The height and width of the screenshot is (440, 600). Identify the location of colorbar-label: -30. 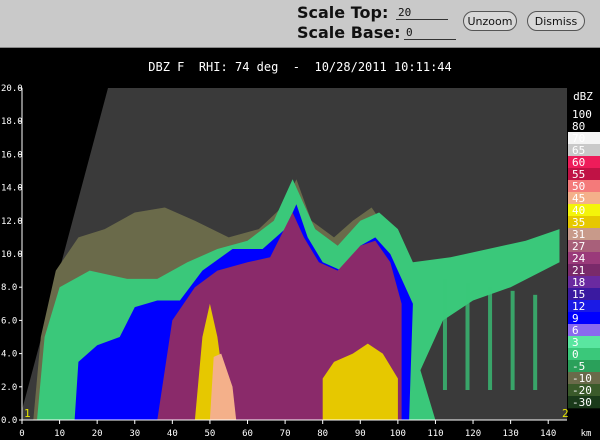
(582, 402).